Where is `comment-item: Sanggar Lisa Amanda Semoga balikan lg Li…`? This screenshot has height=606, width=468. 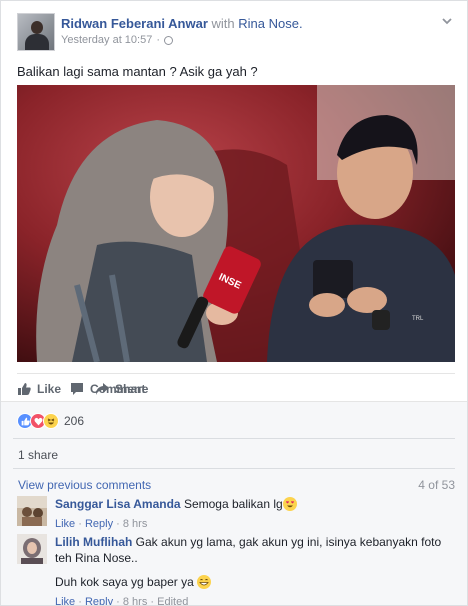
comment-item: Sanggar Lisa Amanda Semoga balikan lg Li… is located at coordinates (236, 513).